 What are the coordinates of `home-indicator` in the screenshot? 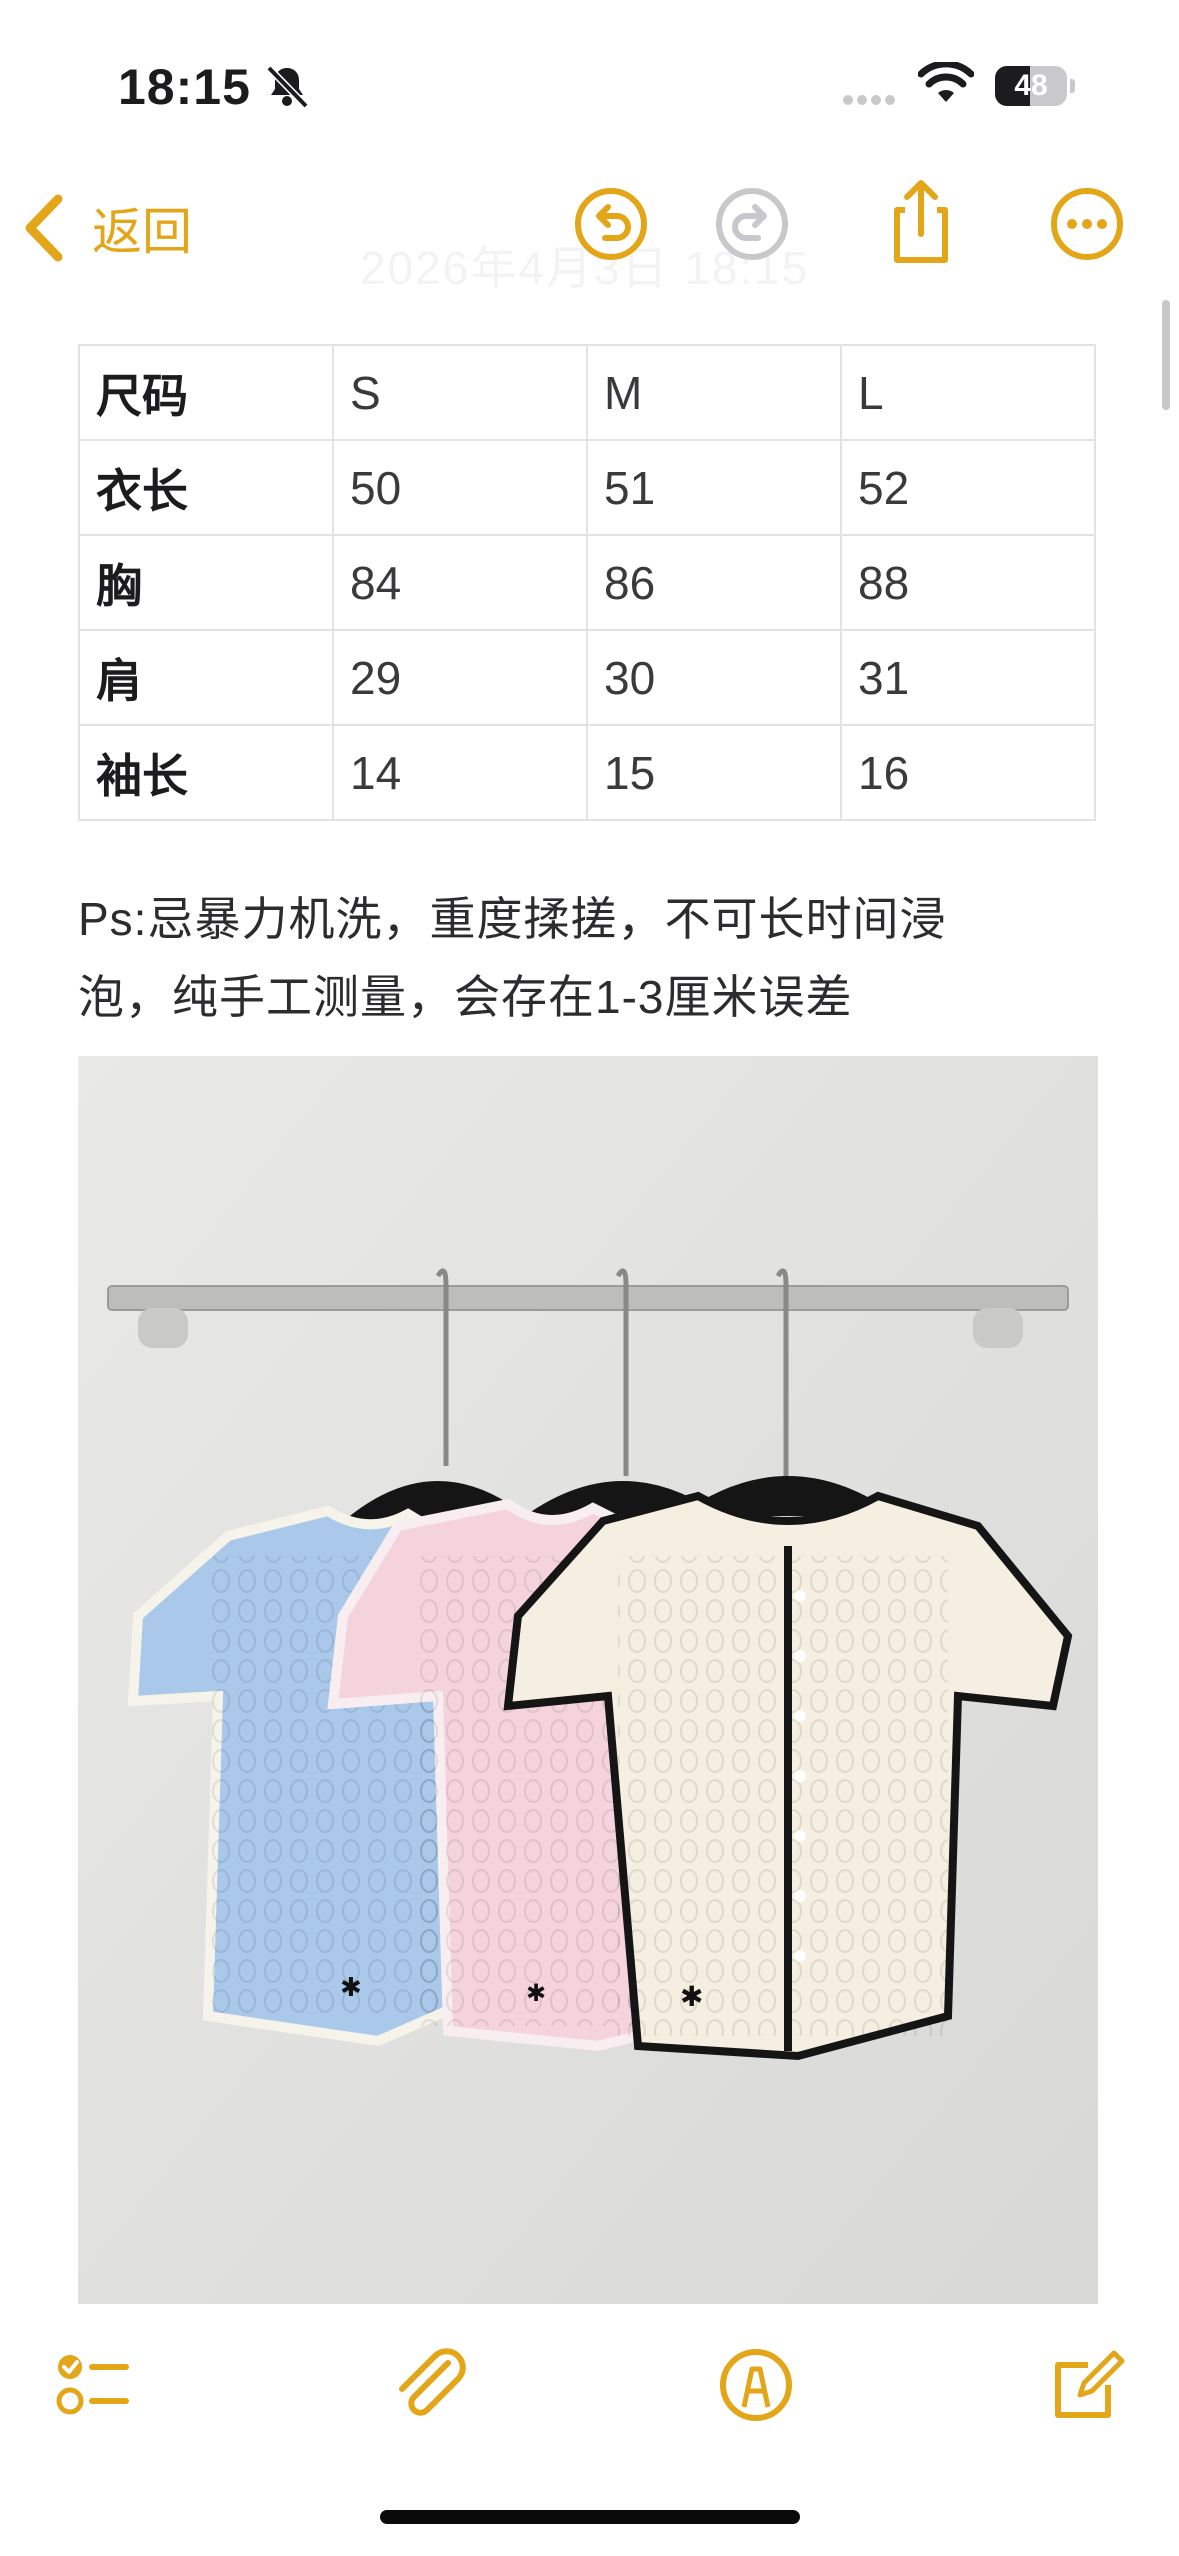 It's located at (590, 2517).